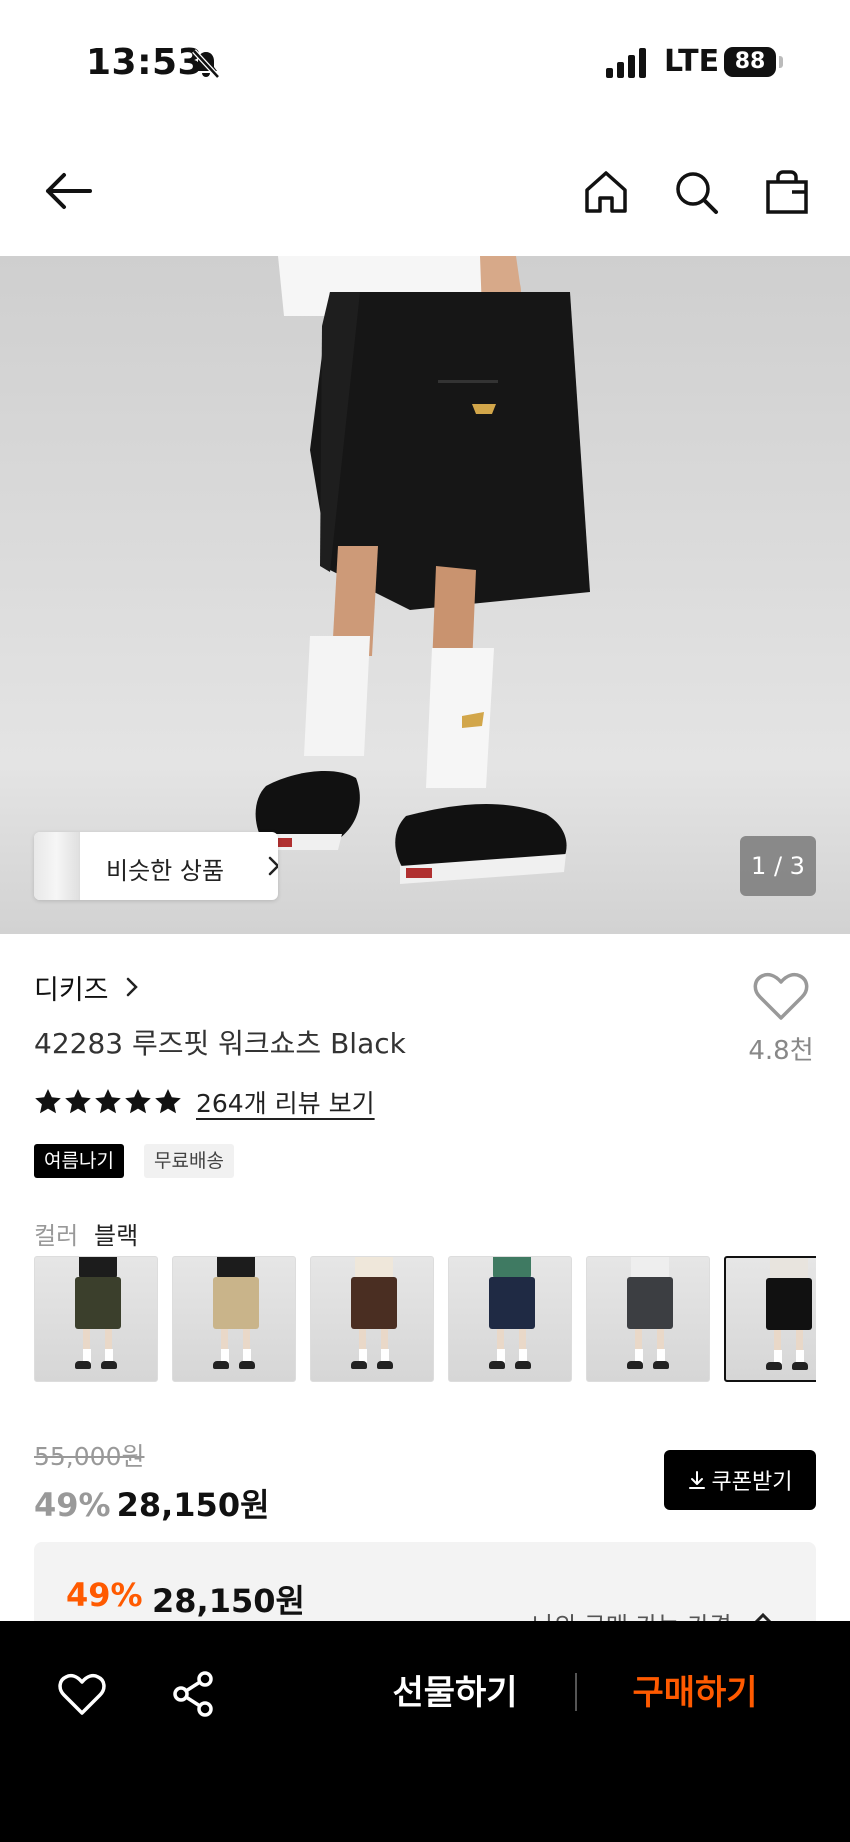 The image size is (850, 1842). What do you see at coordinates (116, 1236) in the screenshot?
I see `color-value: 블랙` at bounding box center [116, 1236].